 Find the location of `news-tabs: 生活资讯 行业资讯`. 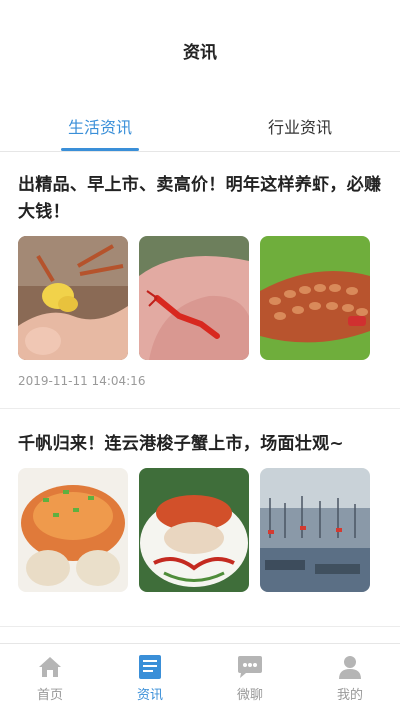

news-tabs: 生活资讯 行业资讯 is located at coordinates (200, 126).